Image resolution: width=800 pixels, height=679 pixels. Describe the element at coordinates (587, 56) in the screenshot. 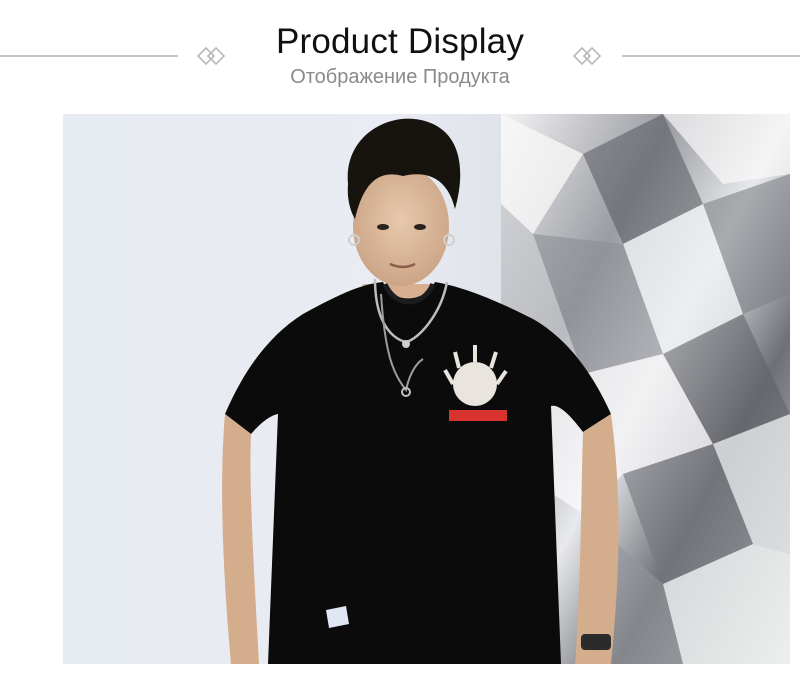

I see `double-diamond-icon` at that location.